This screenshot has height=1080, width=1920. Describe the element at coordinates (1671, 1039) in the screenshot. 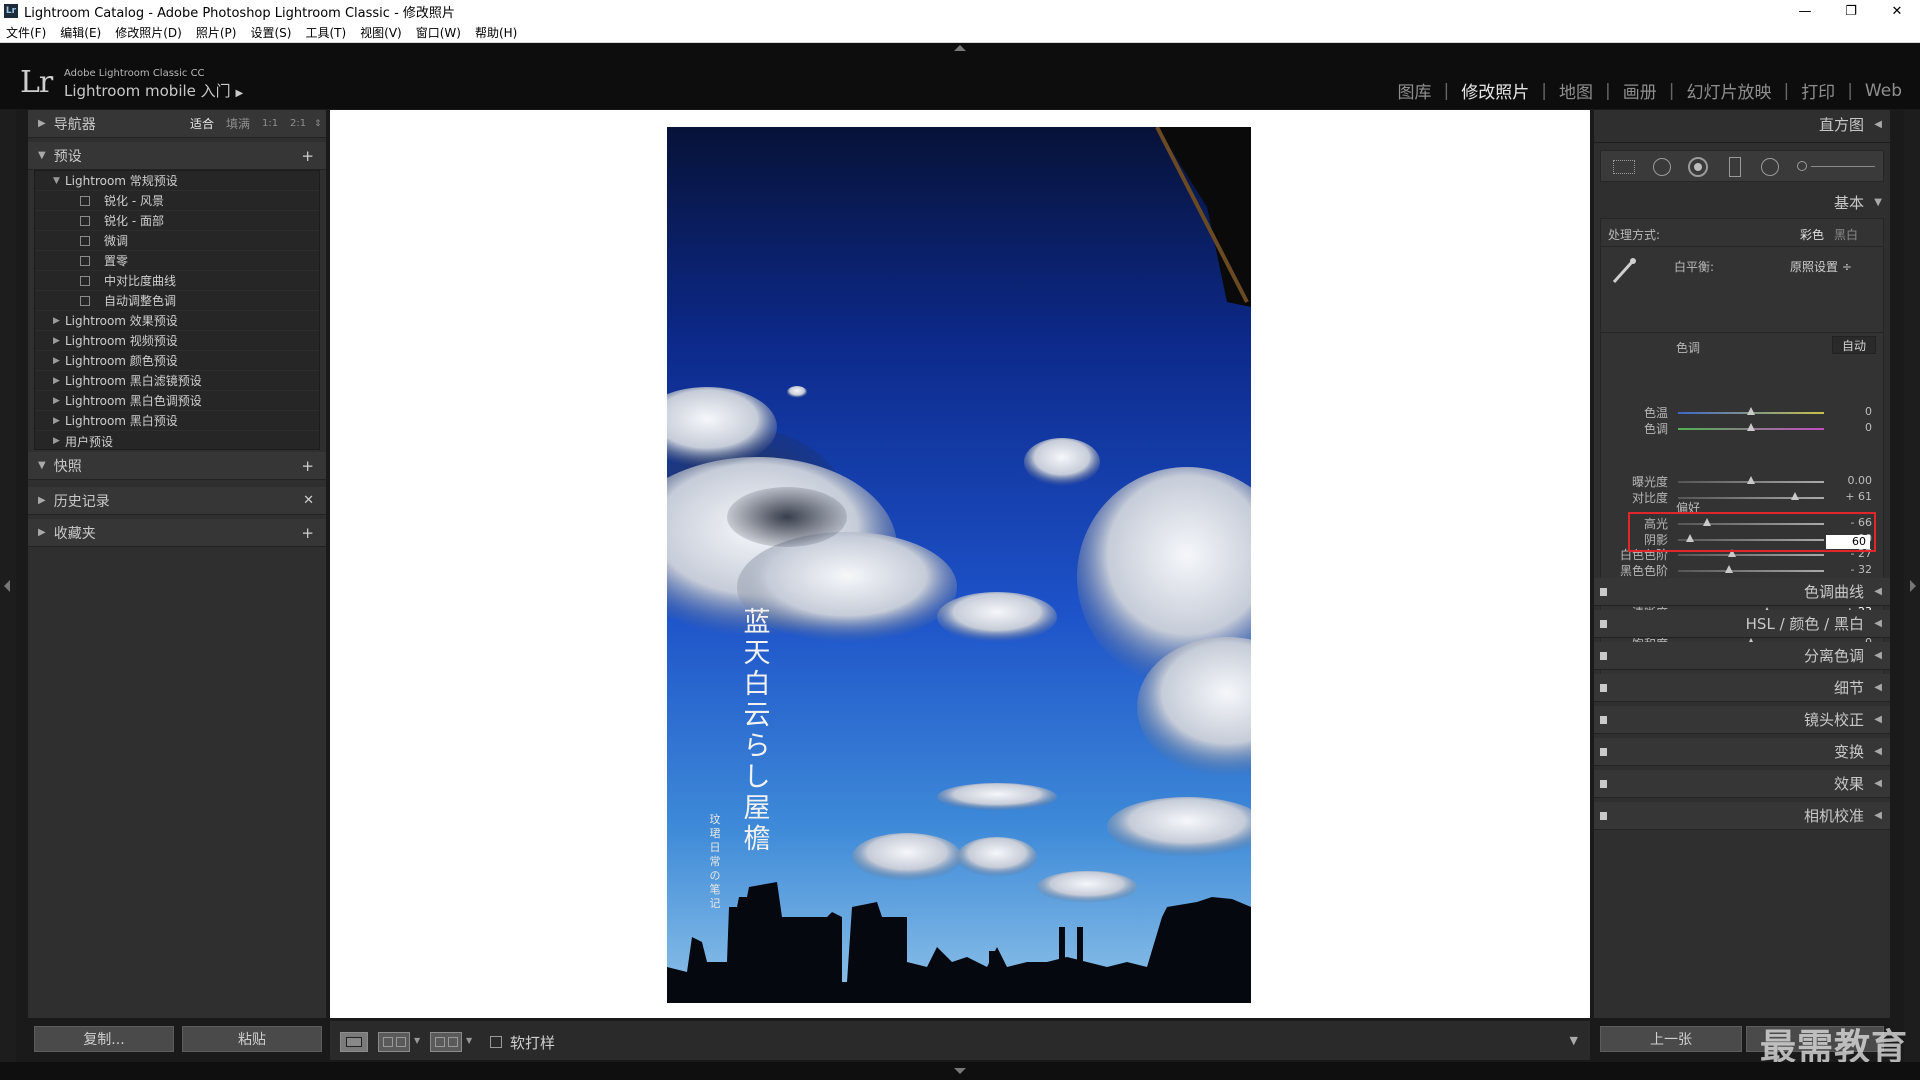

I see `previous-button: 上一张` at that location.